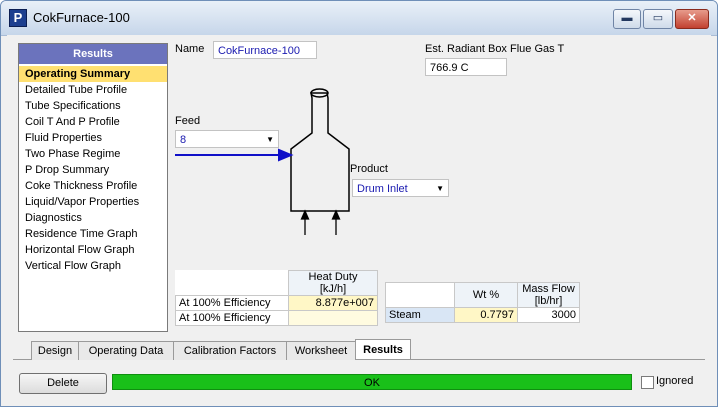  I want to click on close-button: ✕, so click(692, 19).